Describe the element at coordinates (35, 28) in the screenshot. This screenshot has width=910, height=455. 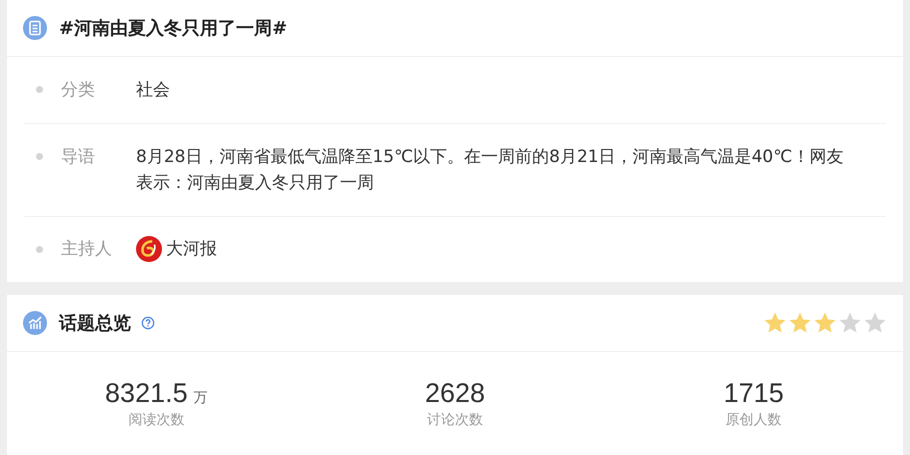
I see `document-icon` at that location.